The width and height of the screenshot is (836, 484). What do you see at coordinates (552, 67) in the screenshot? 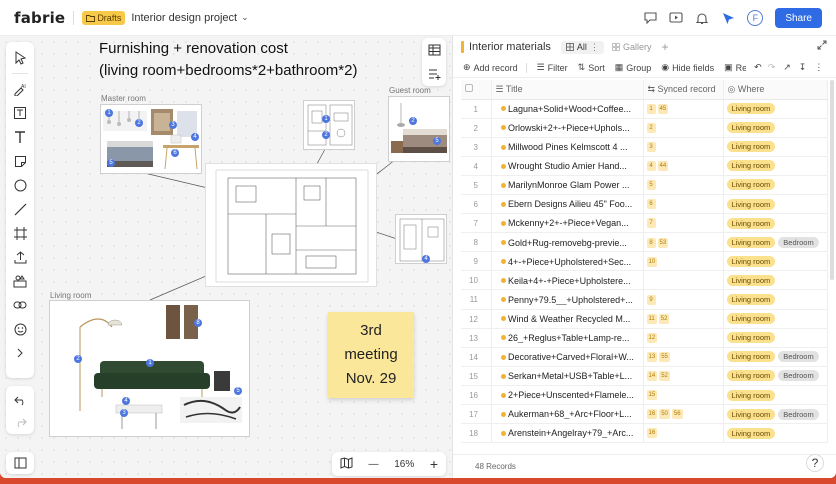
I see `filter-button: ☰ Filter` at bounding box center [552, 67].